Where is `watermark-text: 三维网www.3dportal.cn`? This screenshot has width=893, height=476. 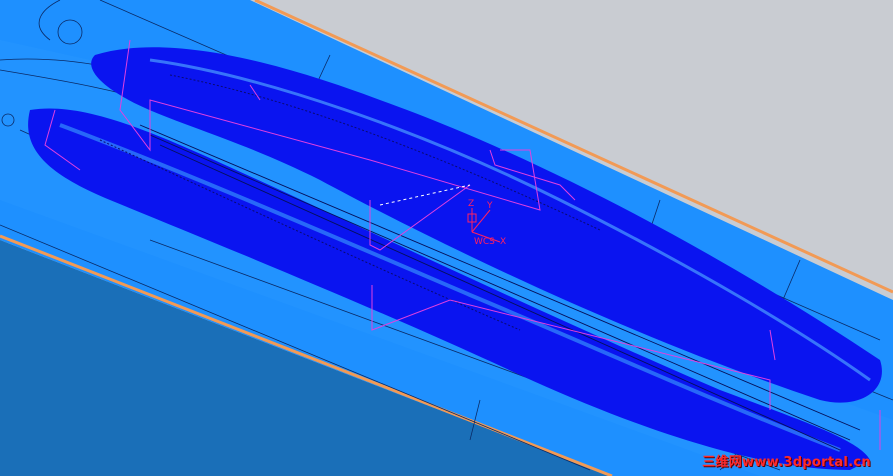
watermark-text: 三维网www.3dportal.cn is located at coordinates (786, 462).